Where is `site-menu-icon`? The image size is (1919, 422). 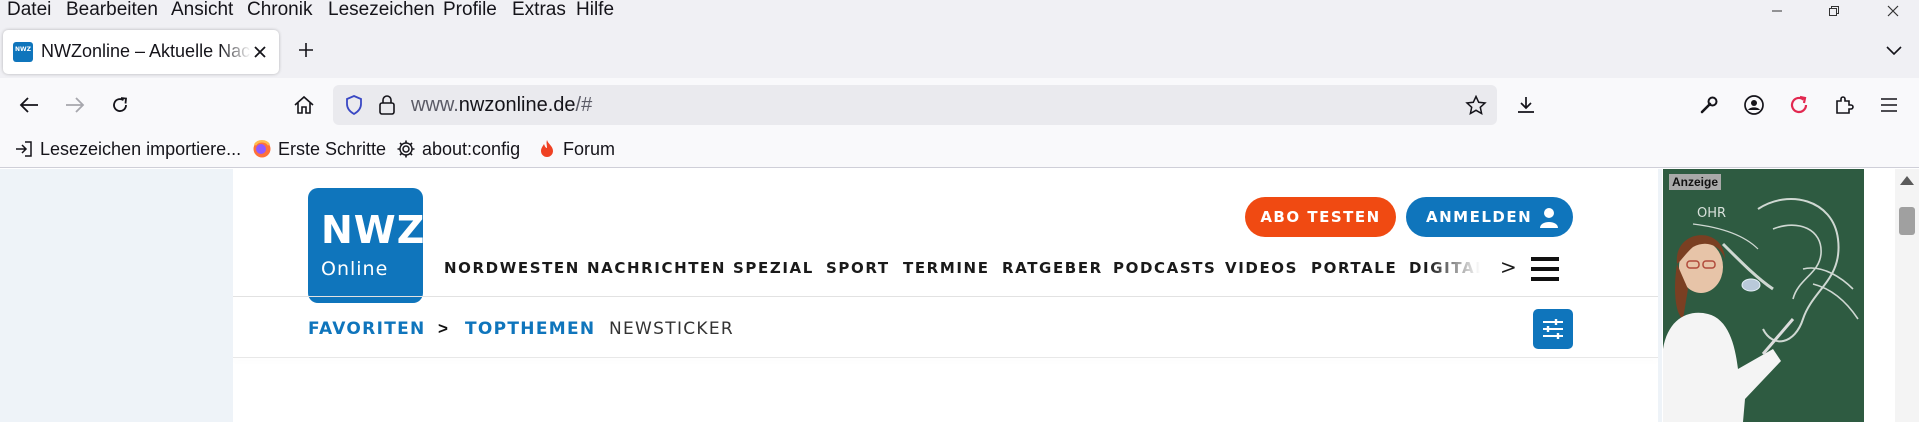
site-menu-icon is located at coordinates (1545, 269).